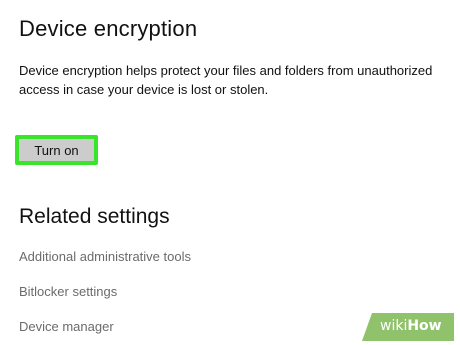 Image resolution: width=460 pixels, height=345 pixels. I want to click on page-title: Device encryption, so click(108, 28).